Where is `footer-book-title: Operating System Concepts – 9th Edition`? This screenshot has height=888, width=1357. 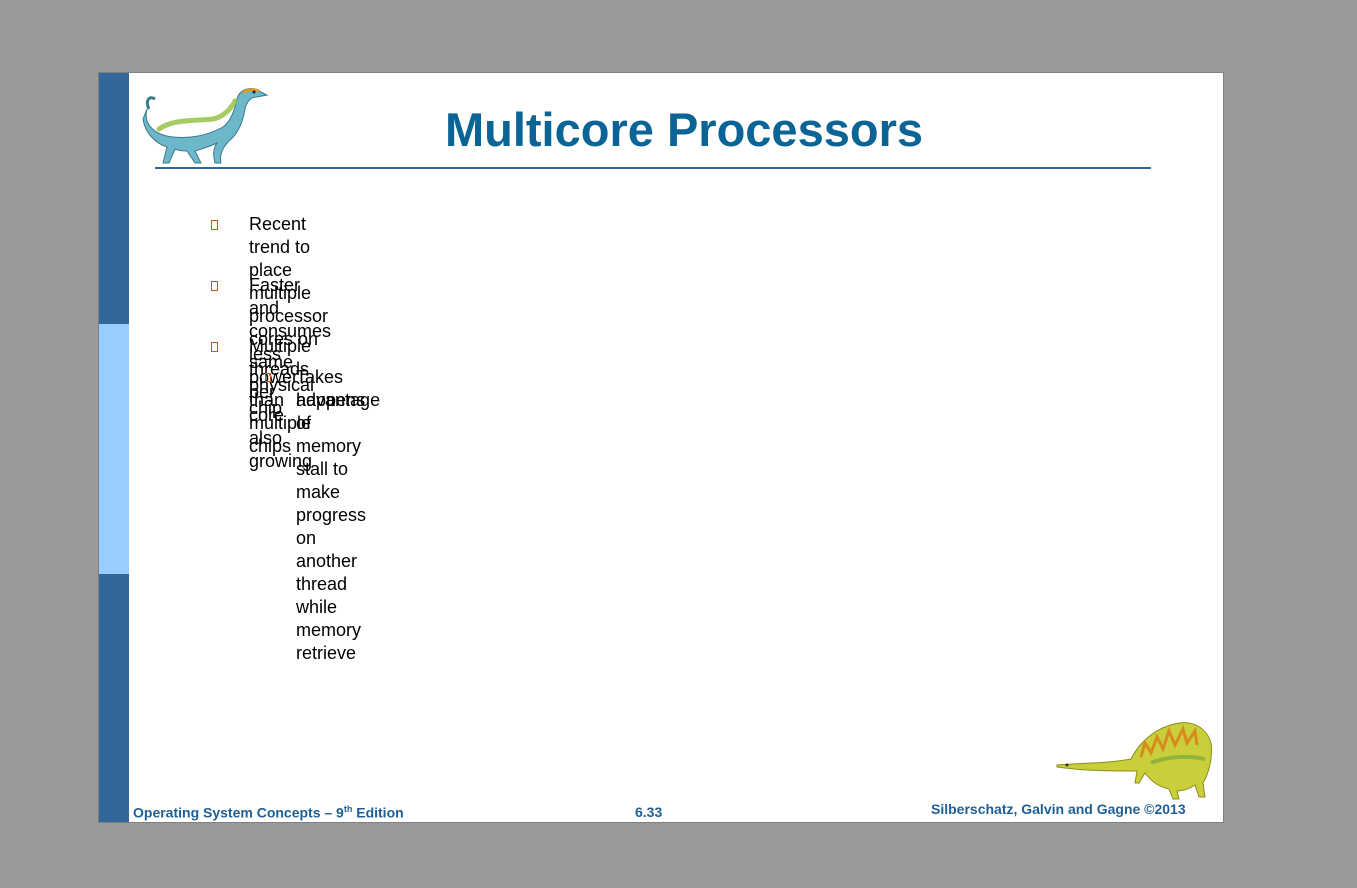 footer-book-title: Operating System Concepts – 9th Edition is located at coordinates (268, 812).